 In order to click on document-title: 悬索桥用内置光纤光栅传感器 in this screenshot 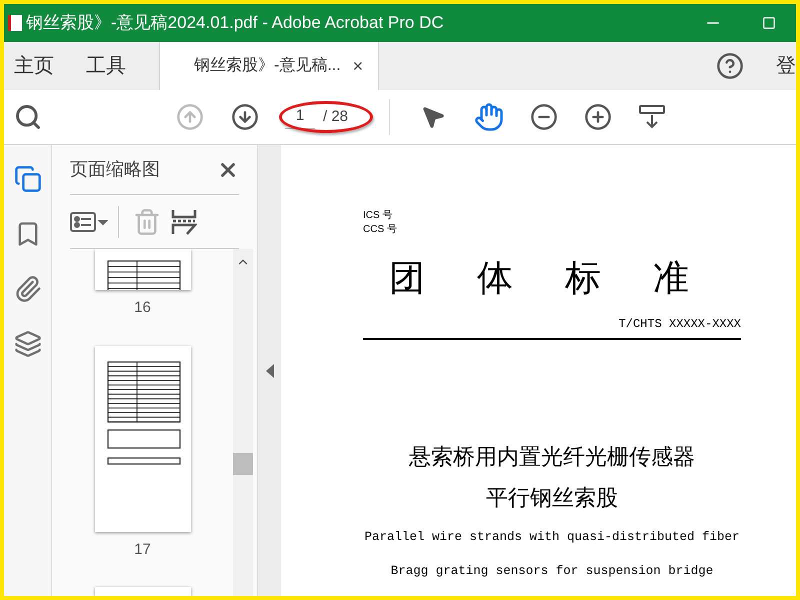, I will do `click(552, 456)`.